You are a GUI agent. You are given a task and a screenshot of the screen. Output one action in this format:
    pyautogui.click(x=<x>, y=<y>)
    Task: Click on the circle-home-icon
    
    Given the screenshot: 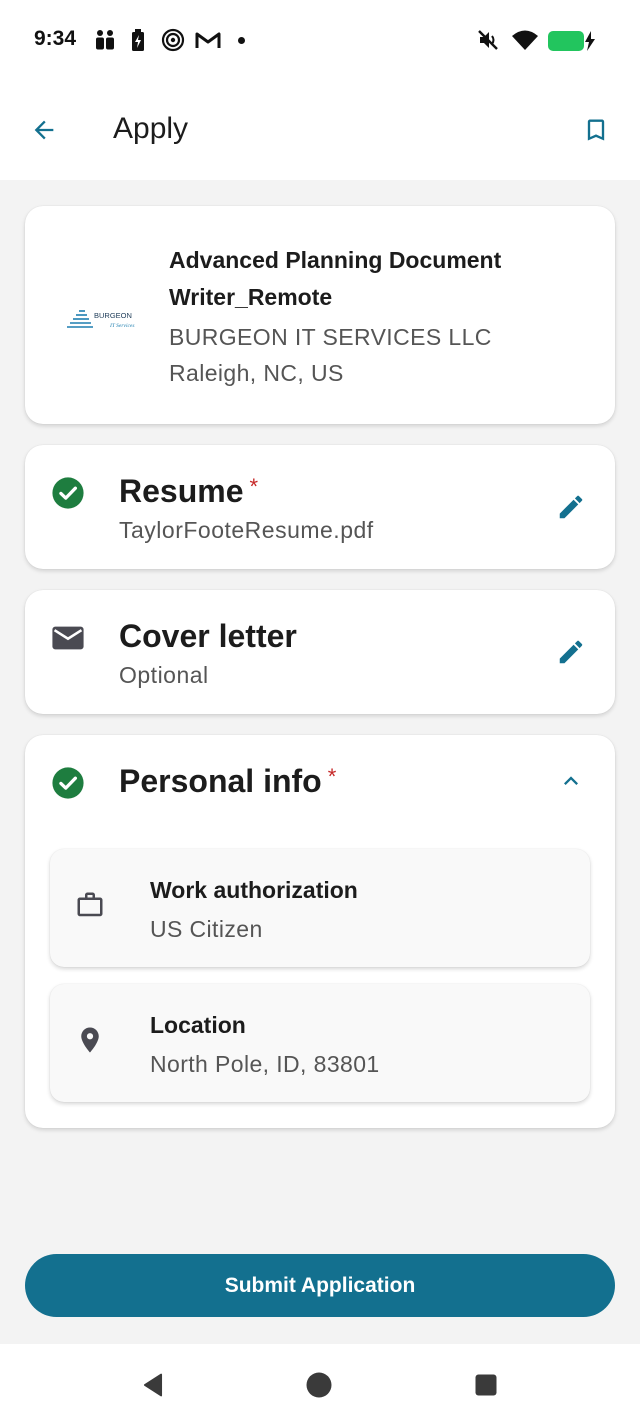 What is the action you would take?
    pyautogui.click(x=319, y=1385)
    